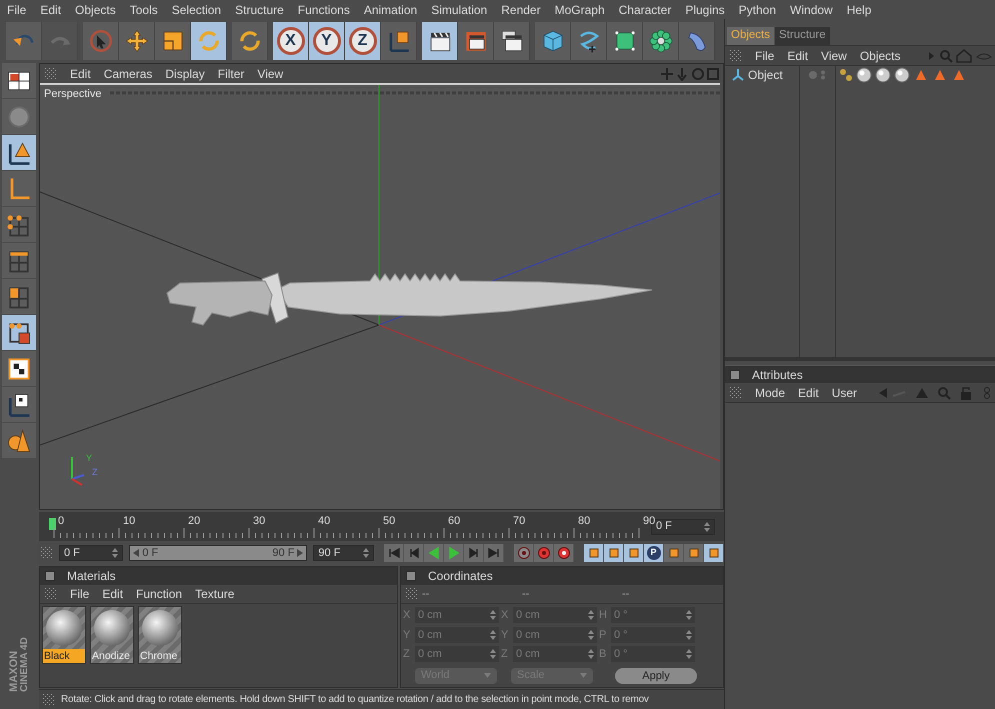 This screenshot has width=995, height=709. What do you see at coordinates (160, 635) in the screenshot?
I see `material-swatch: Chrome` at bounding box center [160, 635].